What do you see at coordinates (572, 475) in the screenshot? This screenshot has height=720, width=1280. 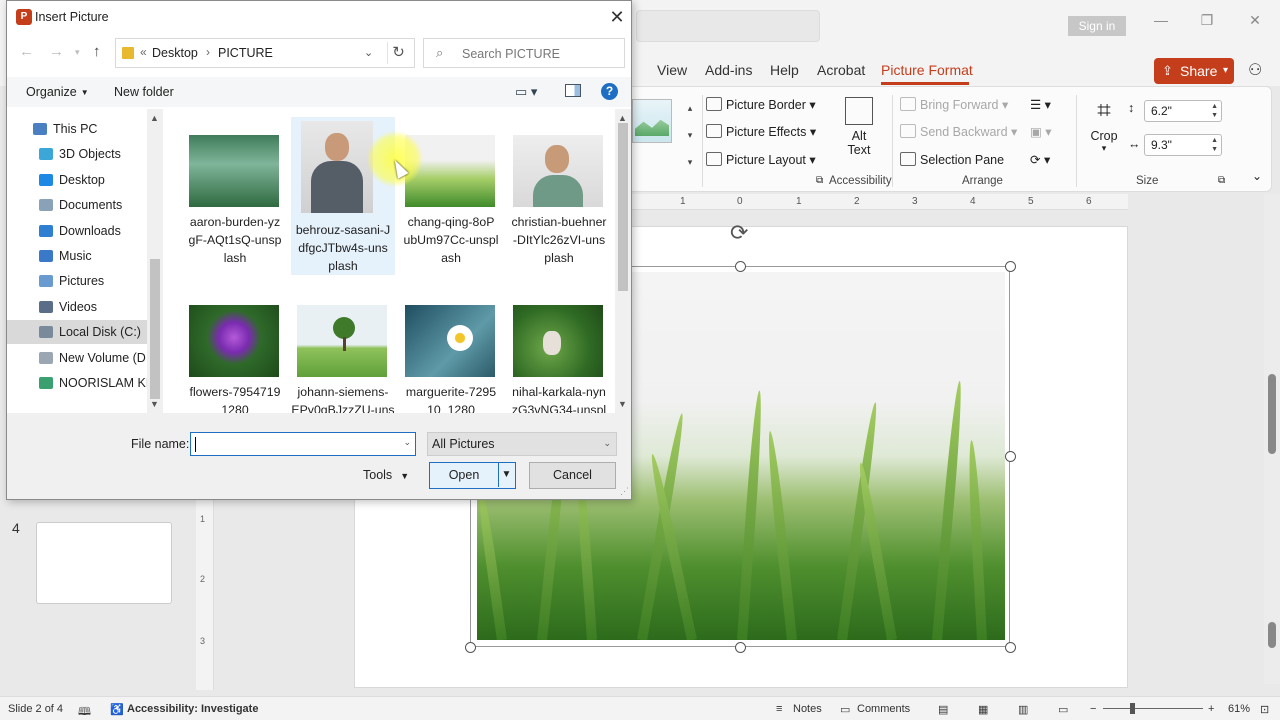 I see `cancel-button: Cancel` at bounding box center [572, 475].